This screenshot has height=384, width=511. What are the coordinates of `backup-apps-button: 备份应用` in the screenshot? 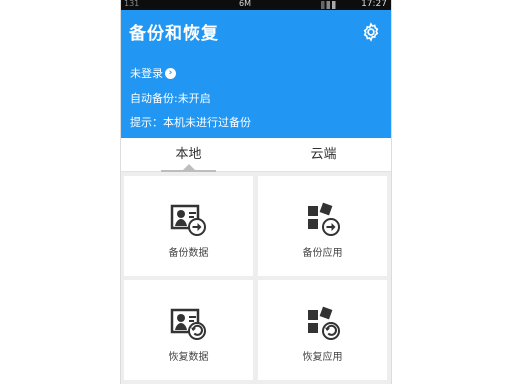 It's located at (322, 226).